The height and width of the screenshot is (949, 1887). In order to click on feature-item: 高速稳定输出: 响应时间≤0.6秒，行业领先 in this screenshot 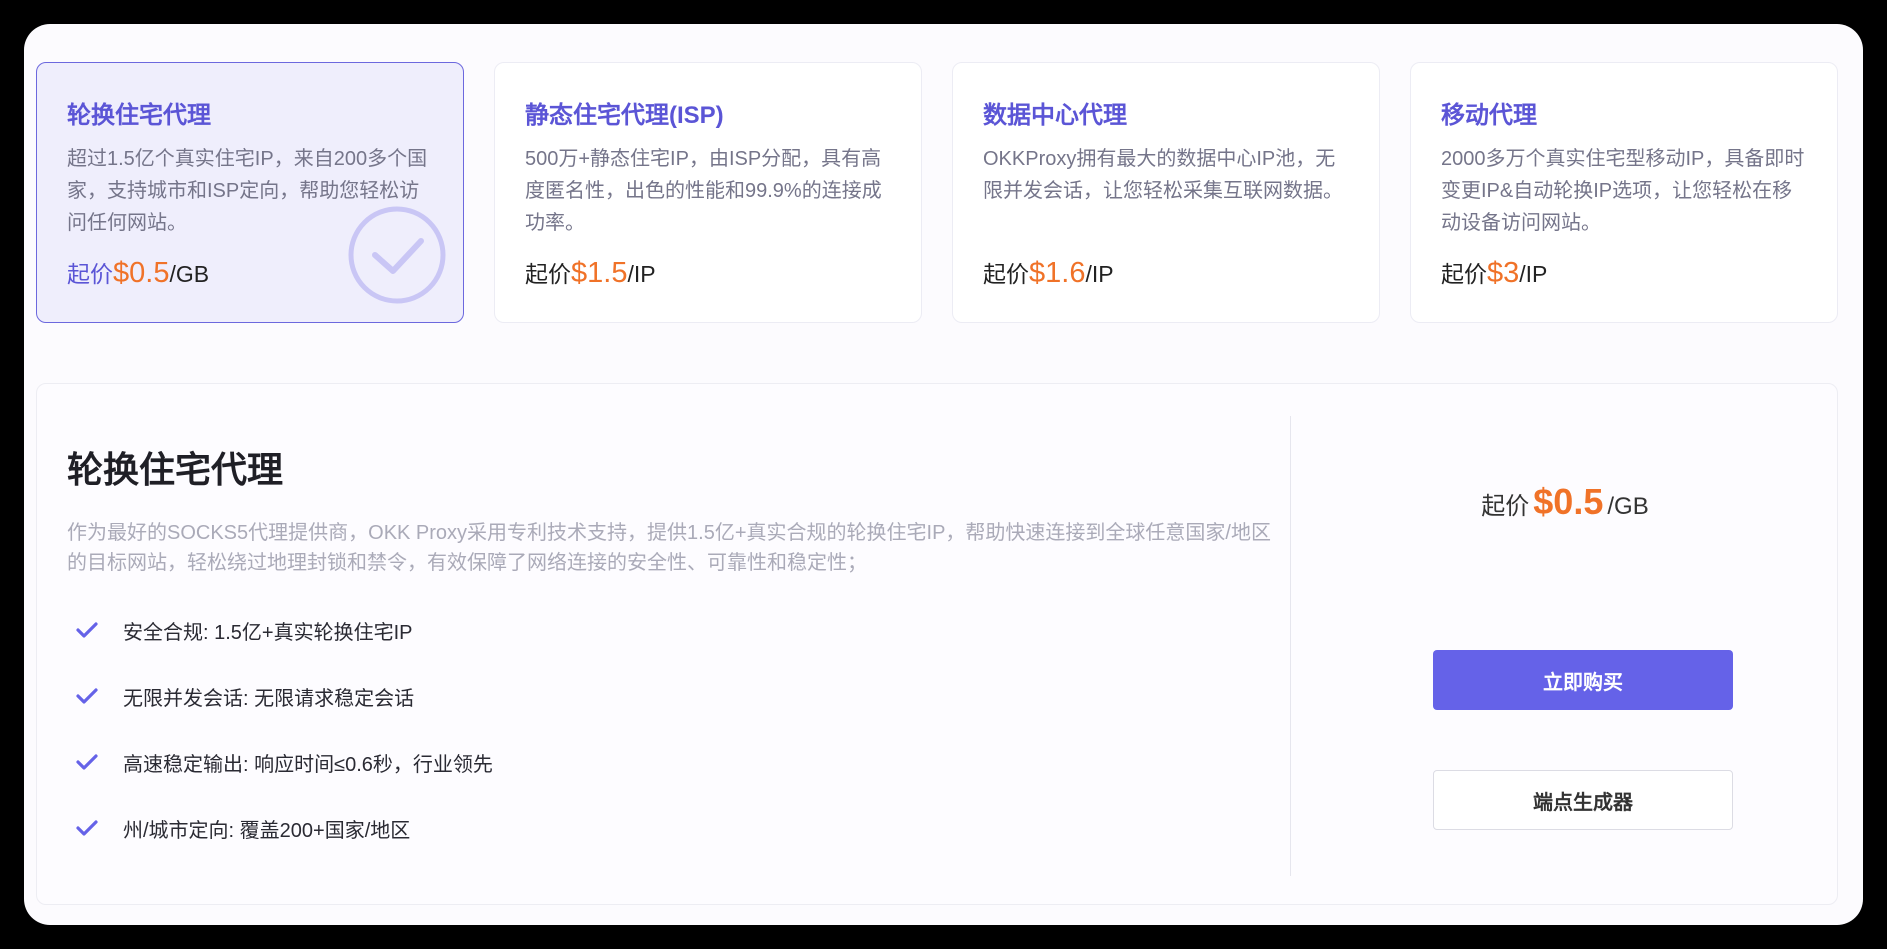, I will do `click(280, 762)`.